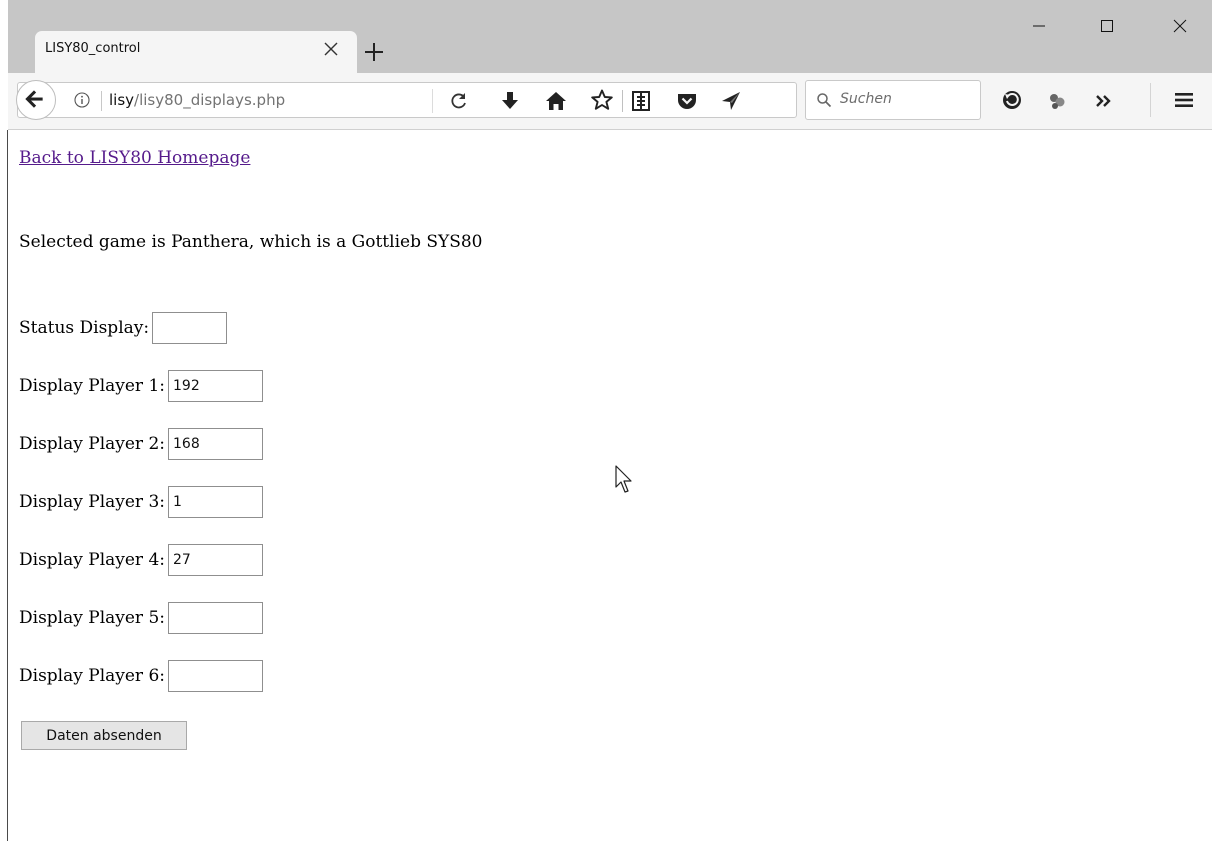 This screenshot has height=841, width=1212. Describe the element at coordinates (7, 485) in the screenshot. I see `window-border` at that location.